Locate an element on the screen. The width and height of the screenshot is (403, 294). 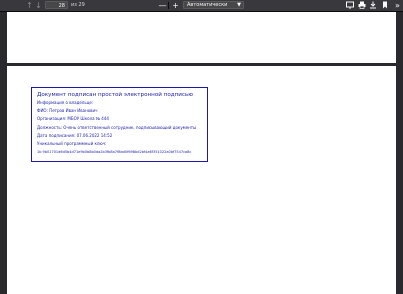
next-page-icon: ↓ is located at coordinates (38, 5).